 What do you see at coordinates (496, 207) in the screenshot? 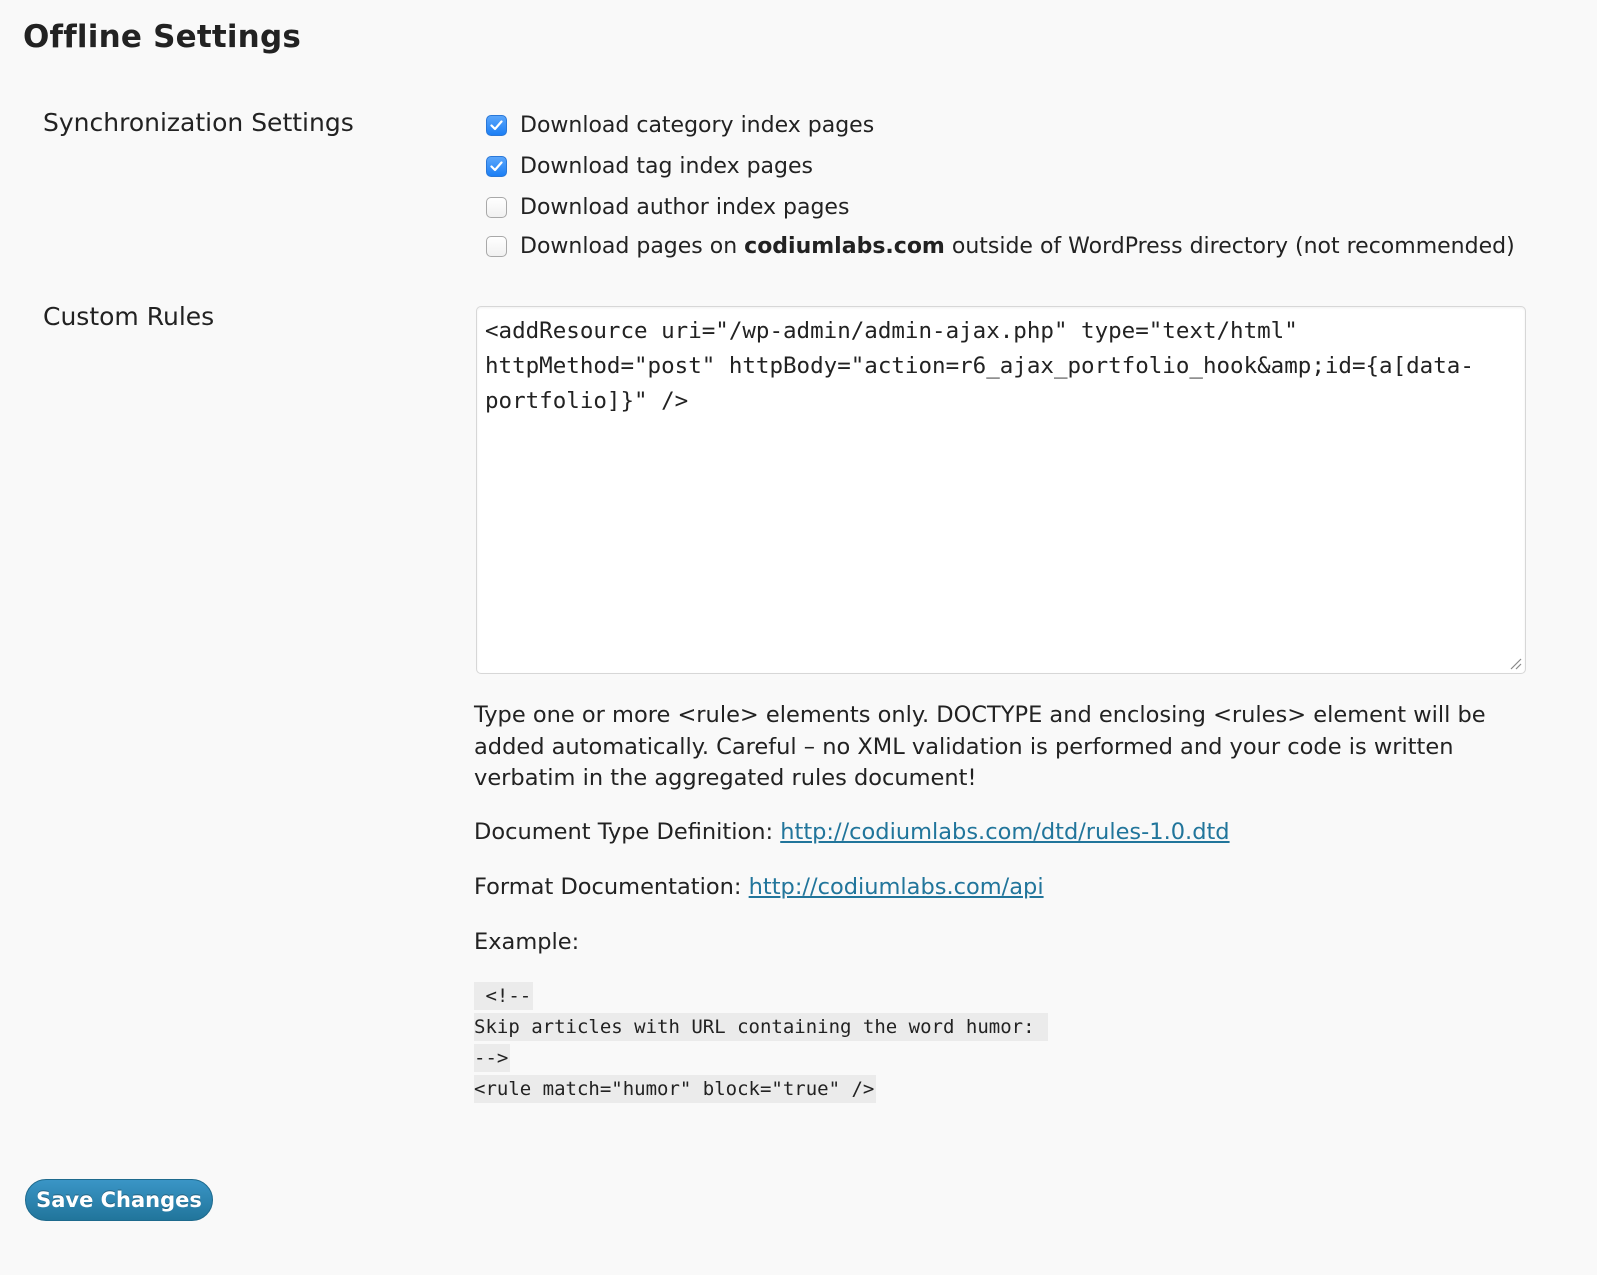
I see `author-index-checkbox` at bounding box center [496, 207].